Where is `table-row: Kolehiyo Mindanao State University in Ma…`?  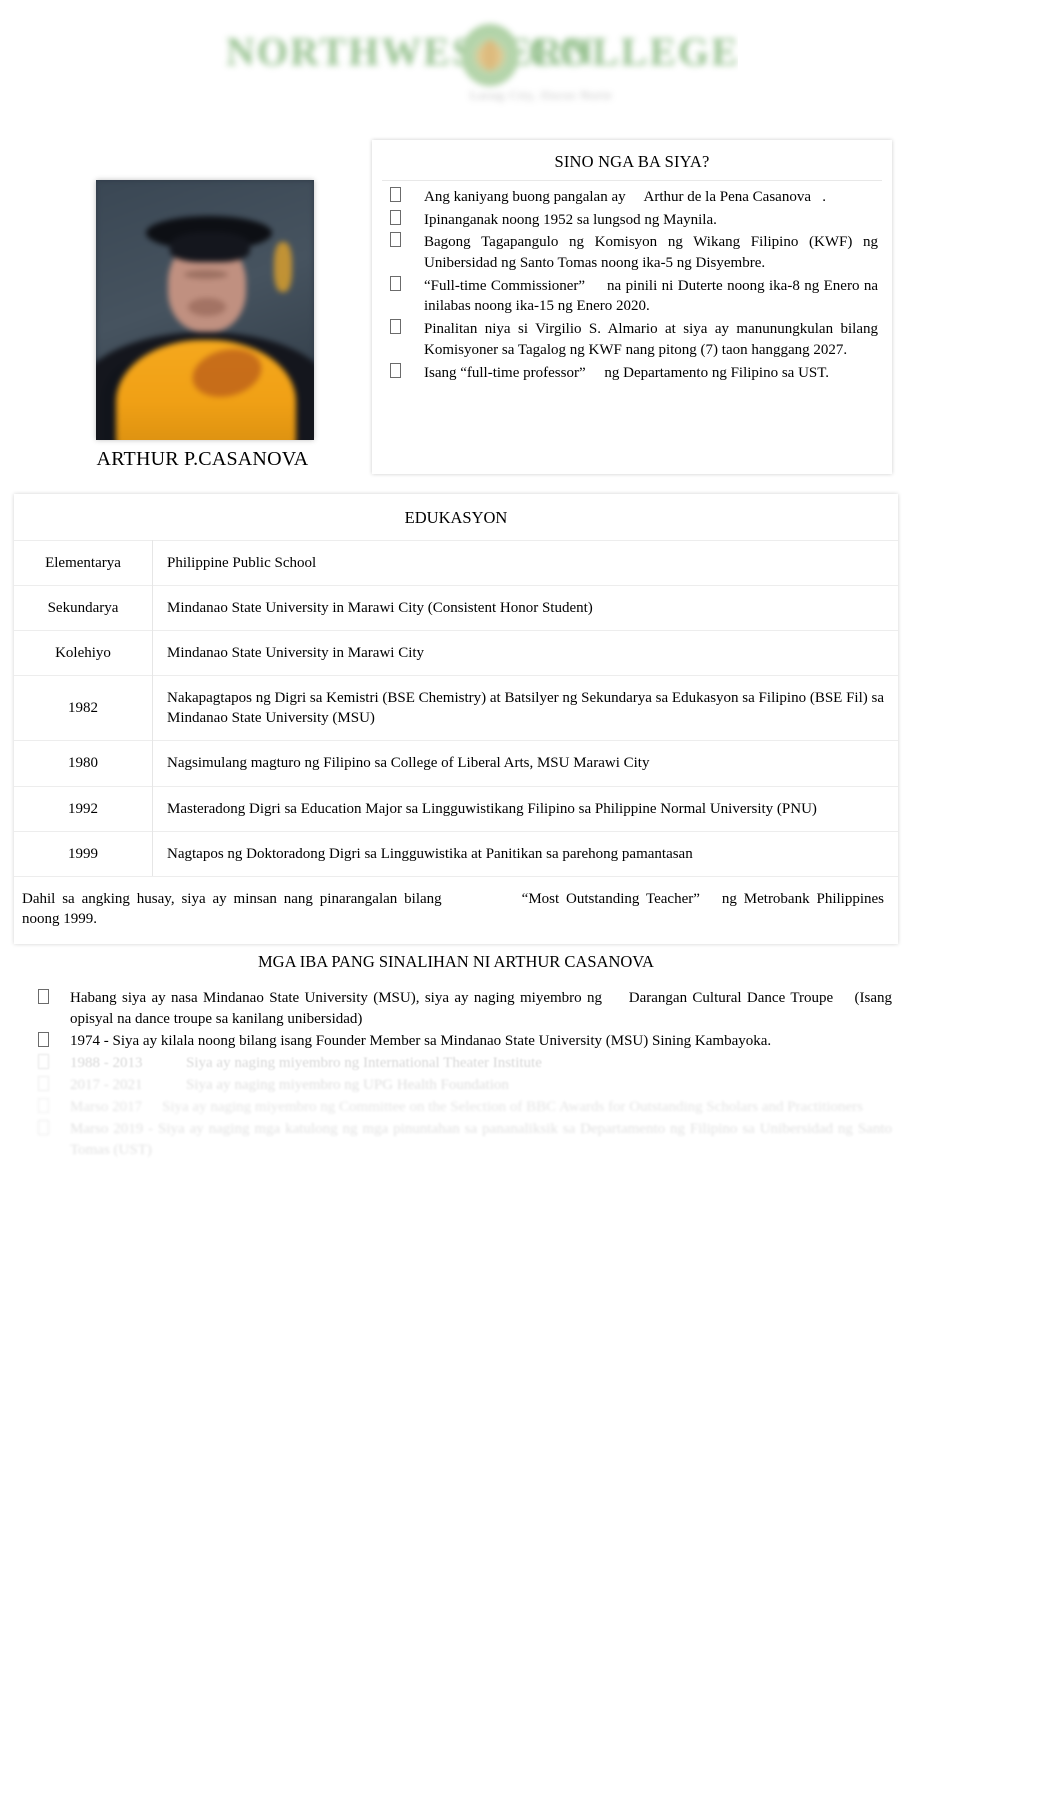
table-row: Kolehiyo Mindanao State University in Ma… is located at coordinates (456, 653).